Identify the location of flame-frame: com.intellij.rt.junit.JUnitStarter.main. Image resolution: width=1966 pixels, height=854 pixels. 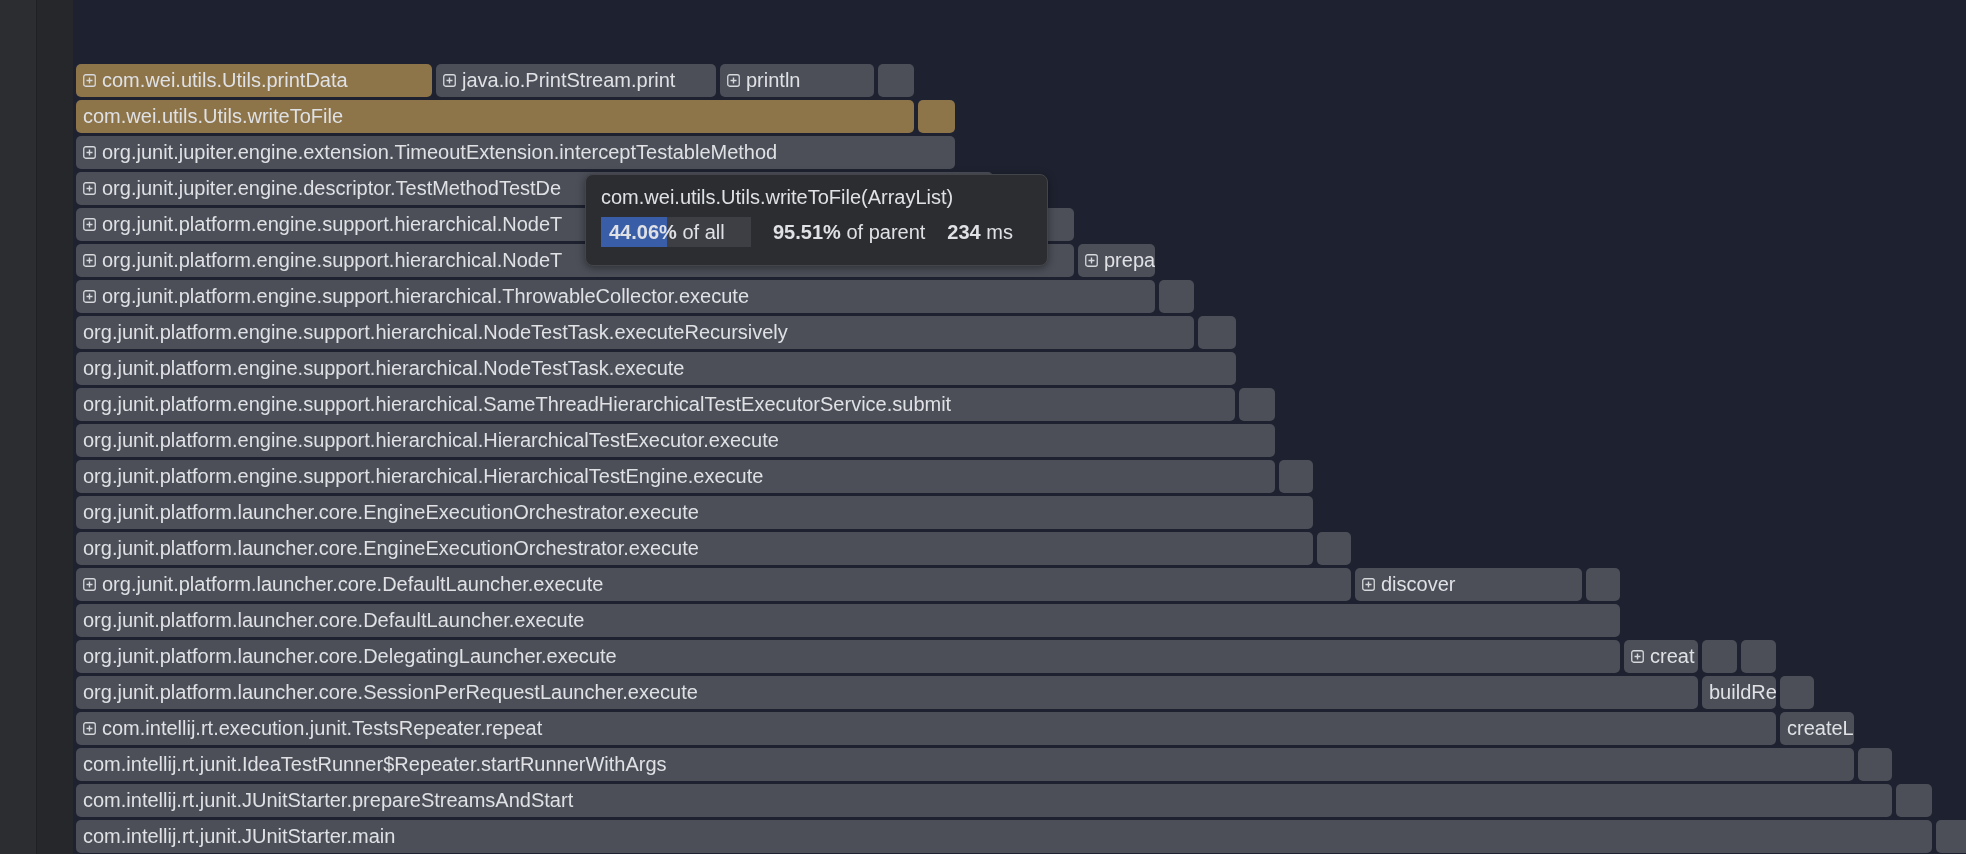
(1004, 836).